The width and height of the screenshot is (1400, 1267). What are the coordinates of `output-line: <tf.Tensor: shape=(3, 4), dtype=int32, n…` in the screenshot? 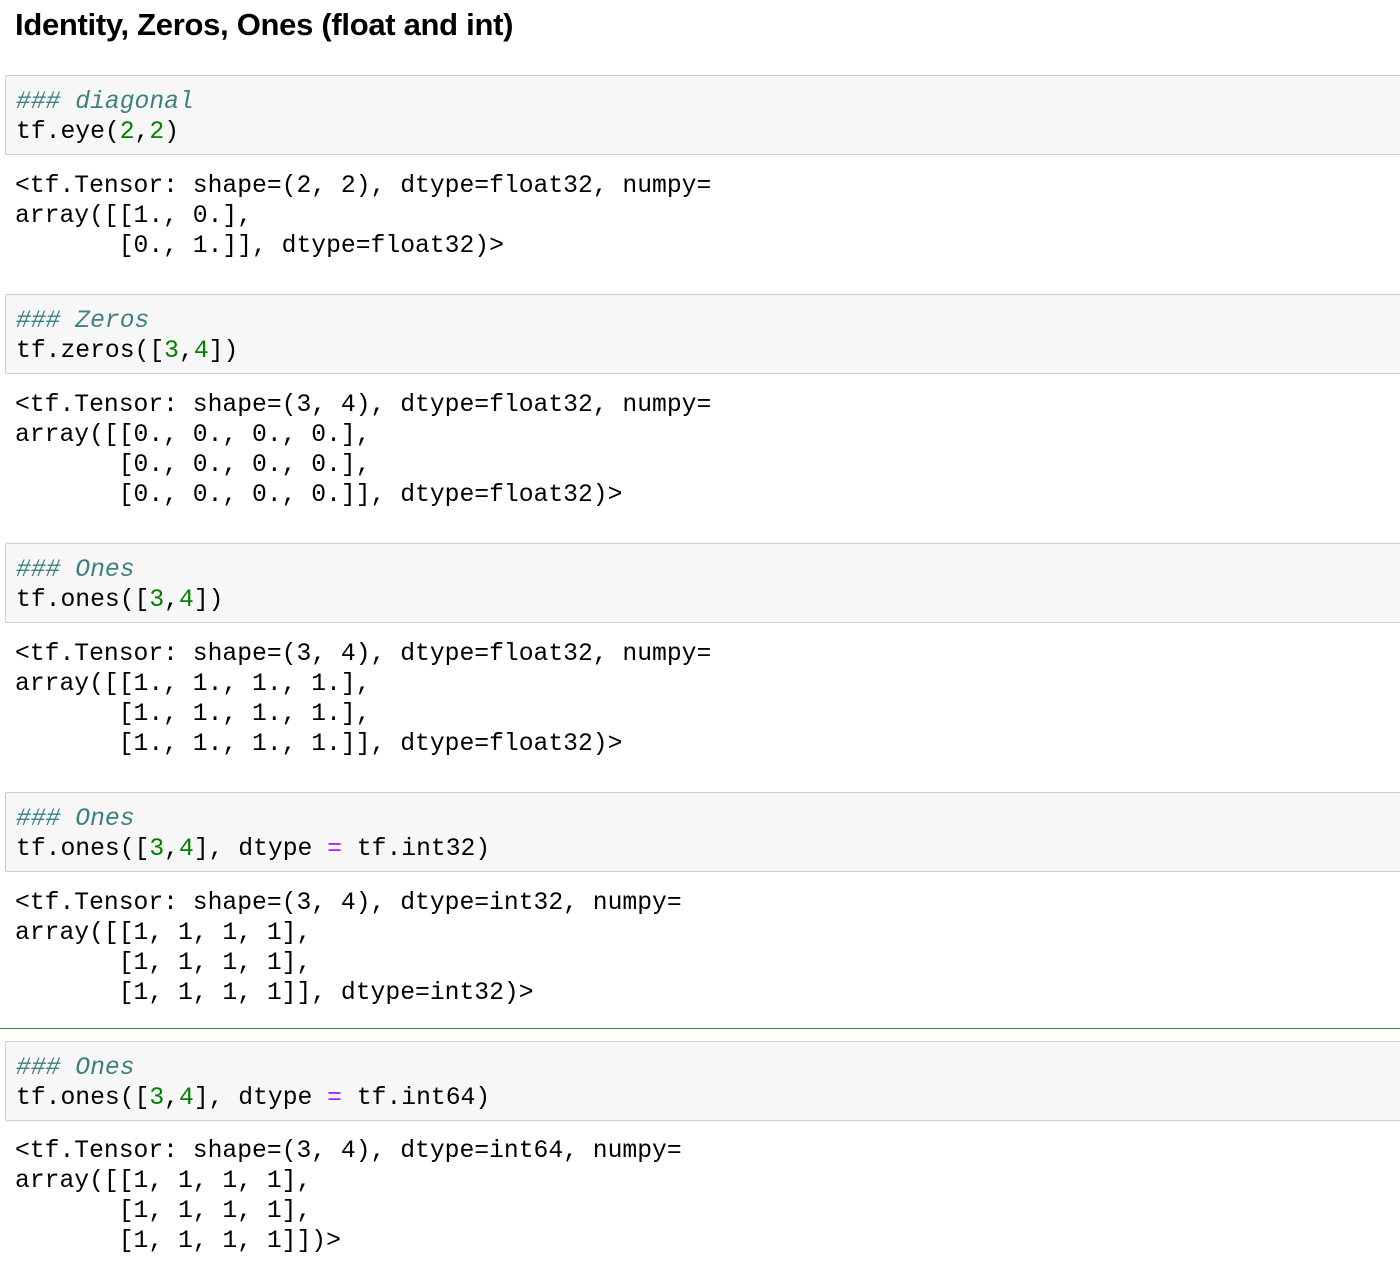 It's located at (348, 903).